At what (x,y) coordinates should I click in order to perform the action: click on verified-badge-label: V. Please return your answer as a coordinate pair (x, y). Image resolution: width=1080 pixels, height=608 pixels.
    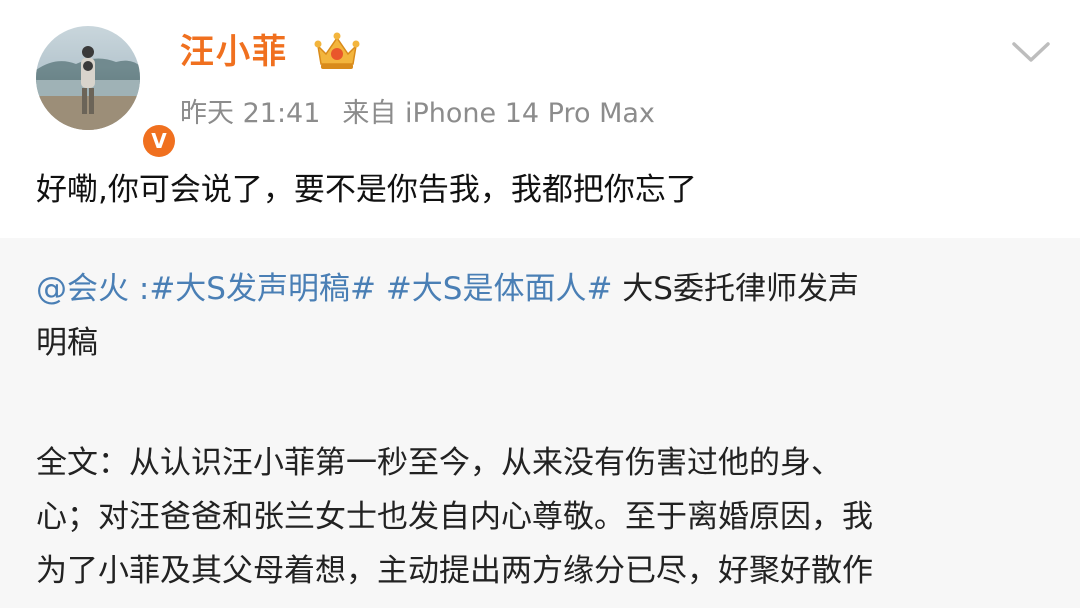
    Looking at the image, I should click on (159, 141).